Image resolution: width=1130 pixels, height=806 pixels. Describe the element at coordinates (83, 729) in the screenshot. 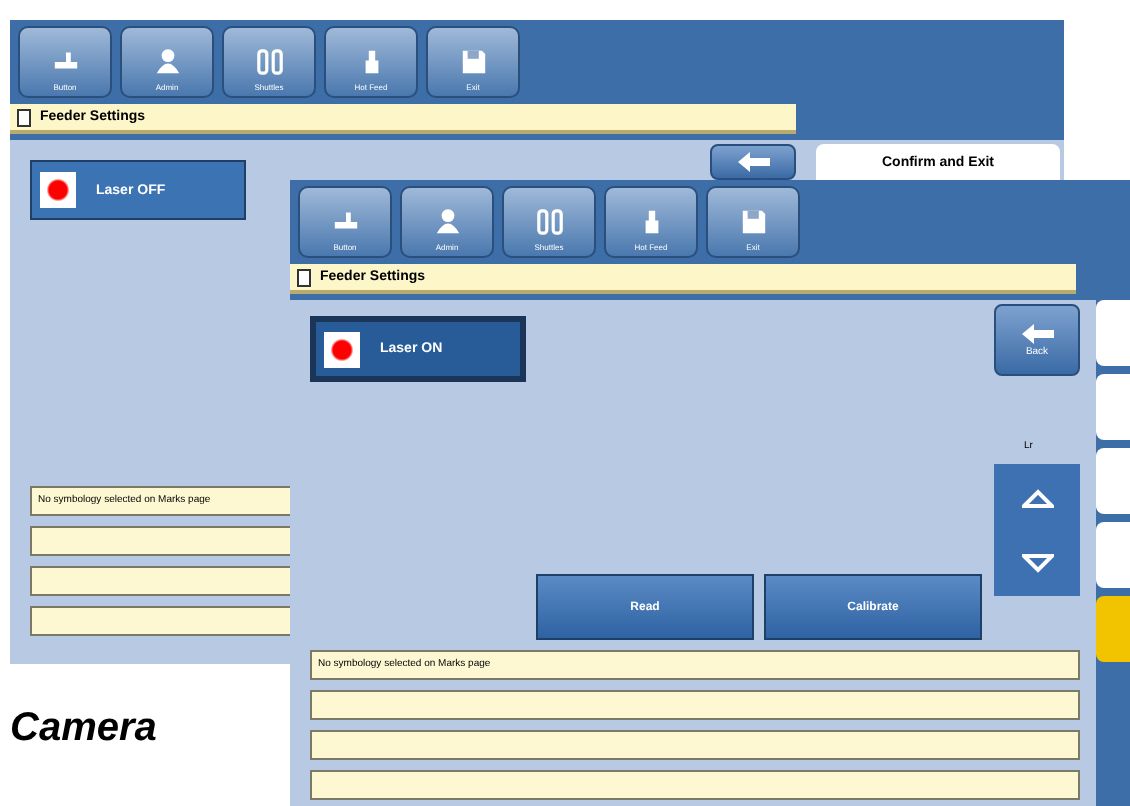

I see `caption-text: Camera` at that location.